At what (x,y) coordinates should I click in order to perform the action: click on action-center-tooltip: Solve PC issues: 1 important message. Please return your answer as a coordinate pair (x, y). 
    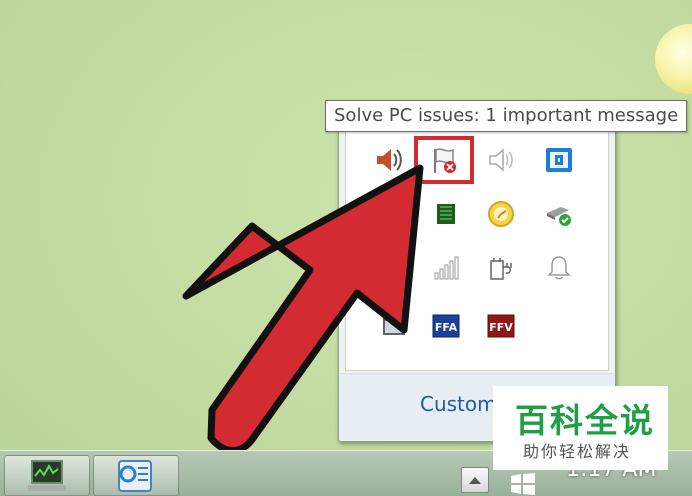
    Looking at the image, I should click on (506, 116).